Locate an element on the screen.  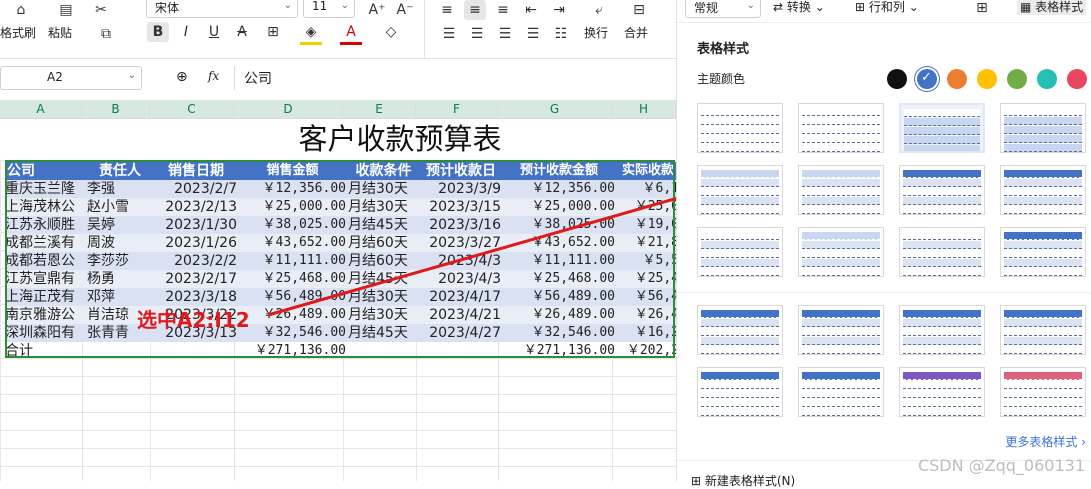
chevron-down-icon: ⌄ is located at coordinates (750, 5).